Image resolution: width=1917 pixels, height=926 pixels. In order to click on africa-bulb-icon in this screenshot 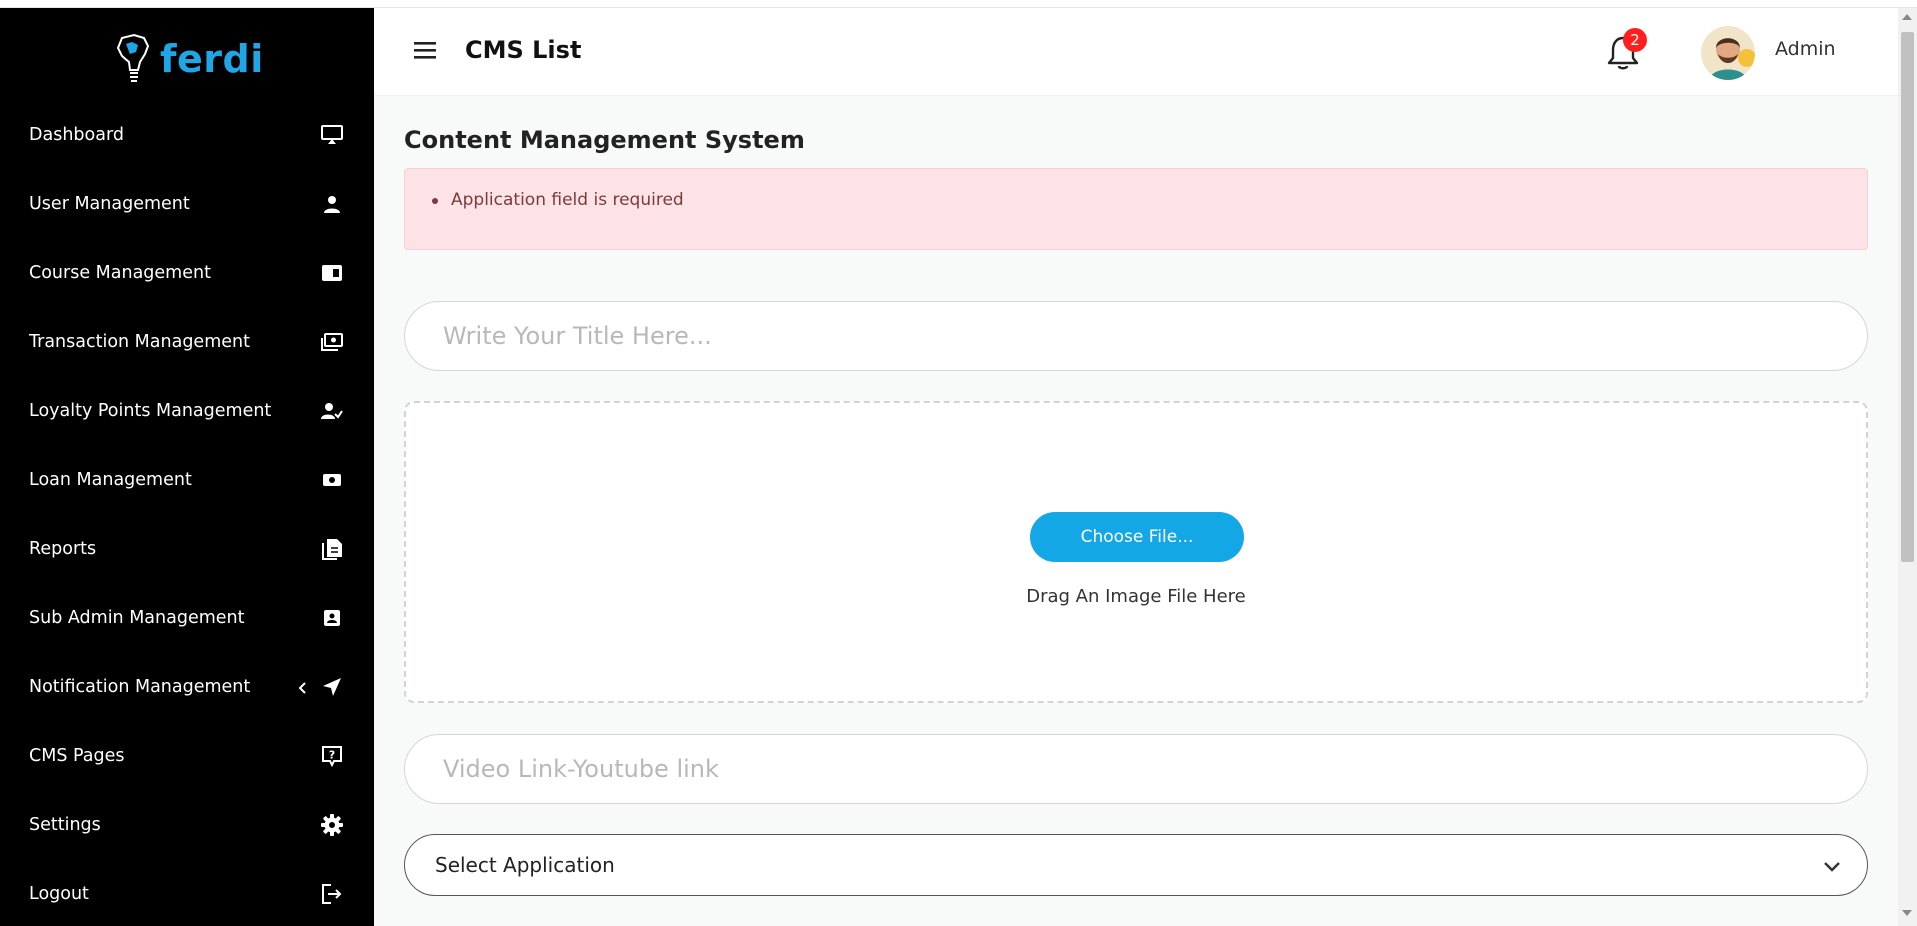, I will do `click(133, 57)`.